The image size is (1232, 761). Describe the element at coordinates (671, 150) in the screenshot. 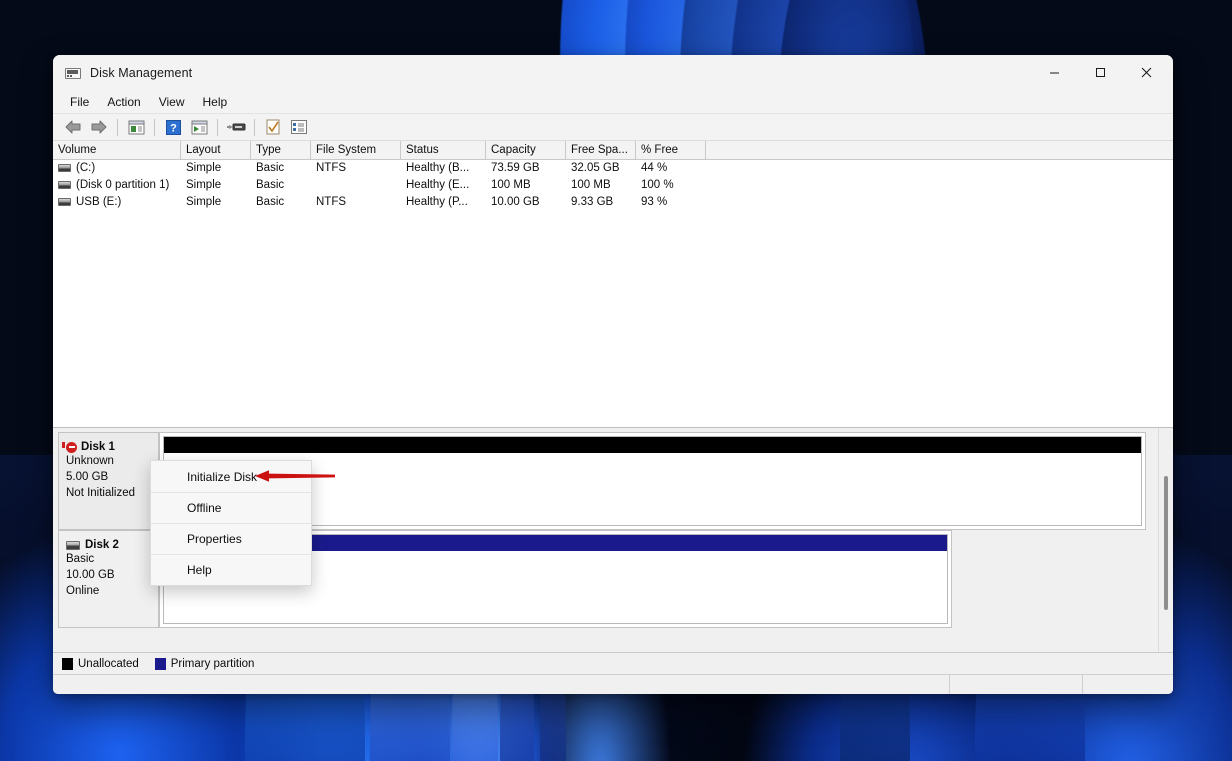

I see `column-header-percent-free: % Free` at that location.